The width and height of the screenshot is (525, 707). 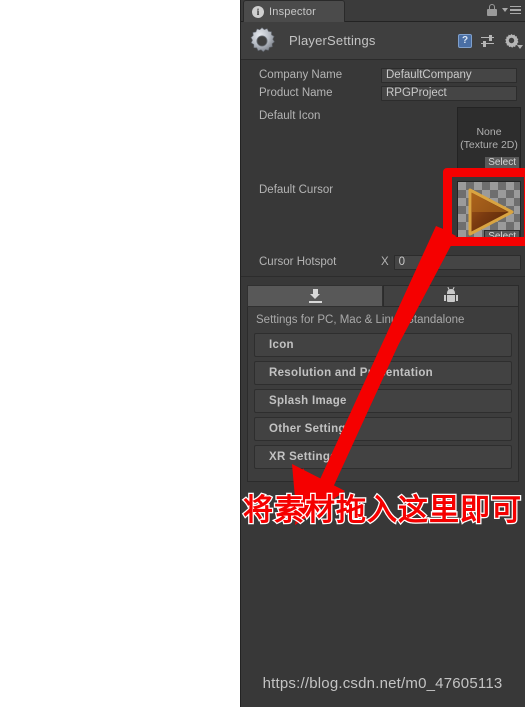 I want to click on default-cursor-object-field: Select, so click(x=489, y=213).